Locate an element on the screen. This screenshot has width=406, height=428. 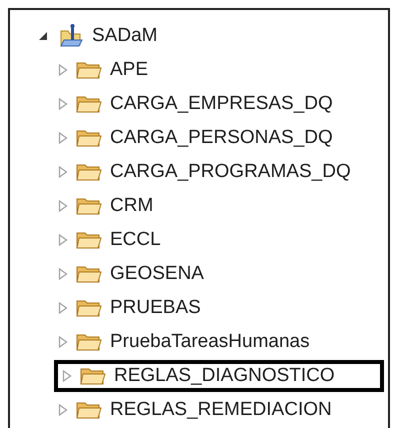
tree-item-label: APE is located at coordinates (129, 70).